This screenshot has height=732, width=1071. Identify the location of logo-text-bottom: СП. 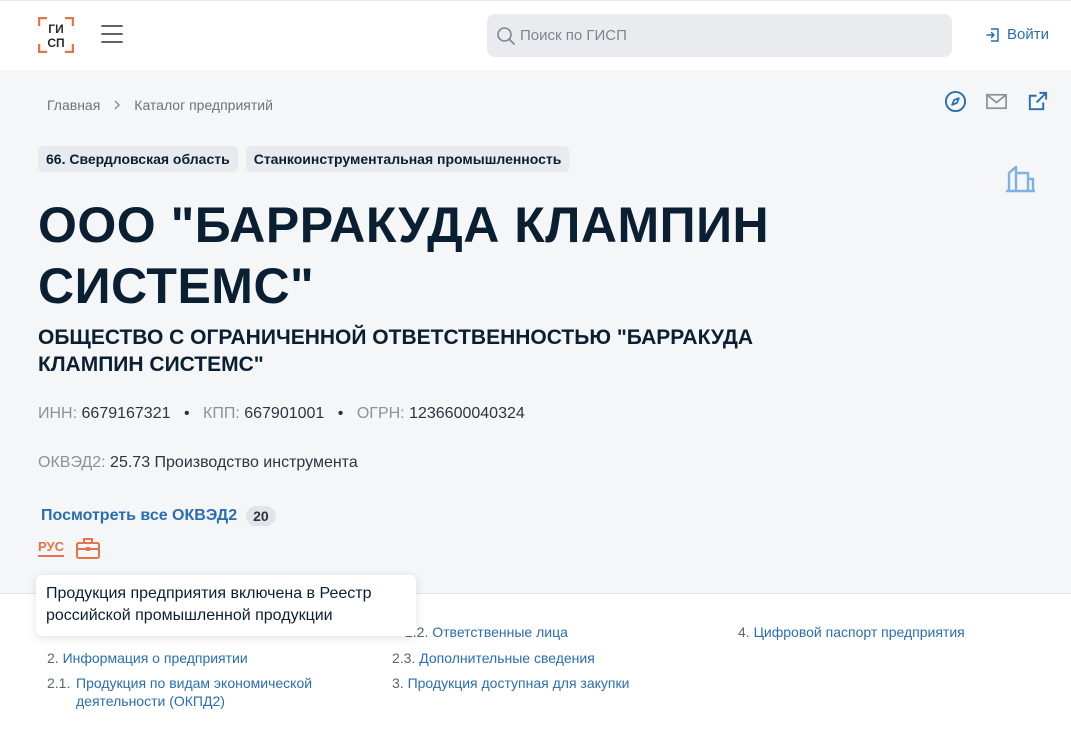
(55, 43).